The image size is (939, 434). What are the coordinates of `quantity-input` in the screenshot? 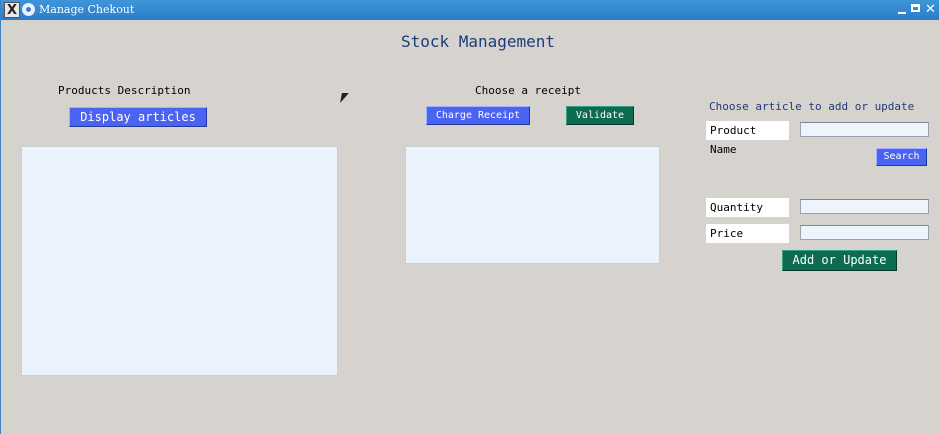 It's located at (864, 206).